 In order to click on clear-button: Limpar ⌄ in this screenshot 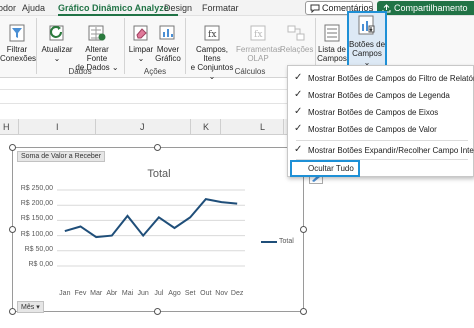, I will do `click(141, 43)`.